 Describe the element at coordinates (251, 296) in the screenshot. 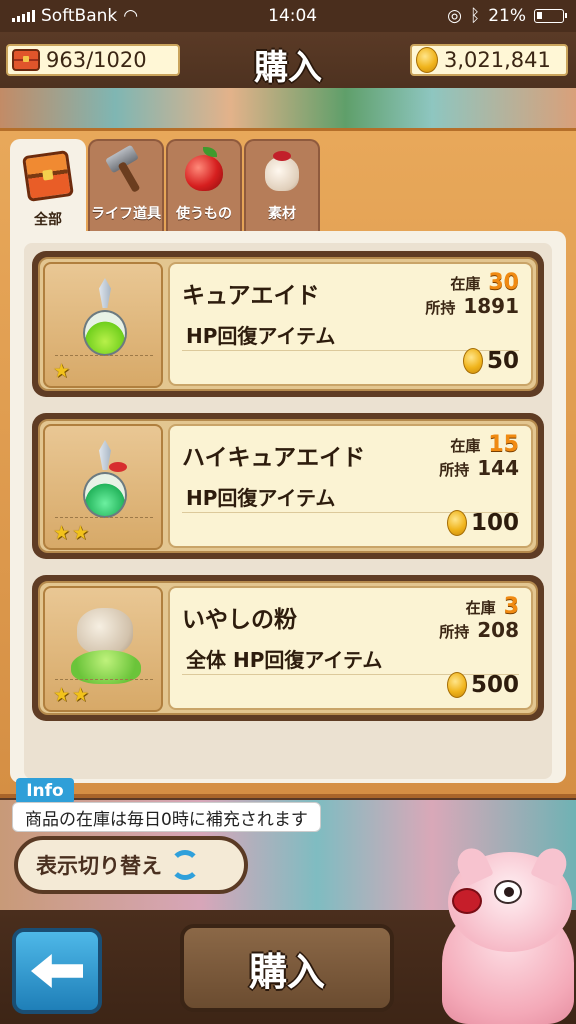

I see `item-name: キュアエイド` at that location.